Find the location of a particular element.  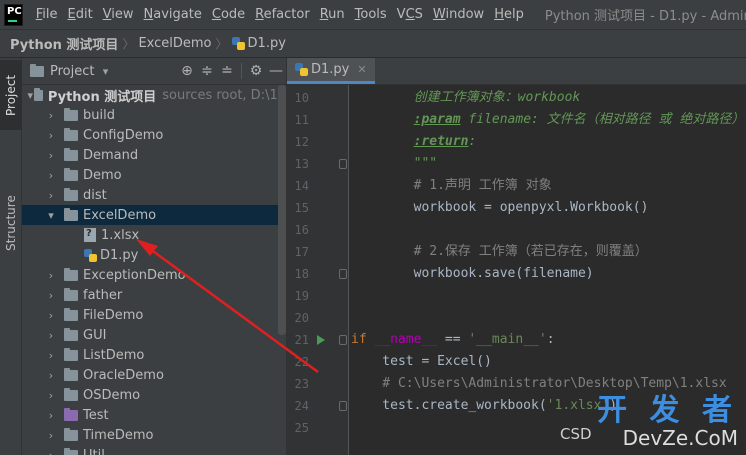

tree-item-label: Demo is located at coordinates (102, 175).